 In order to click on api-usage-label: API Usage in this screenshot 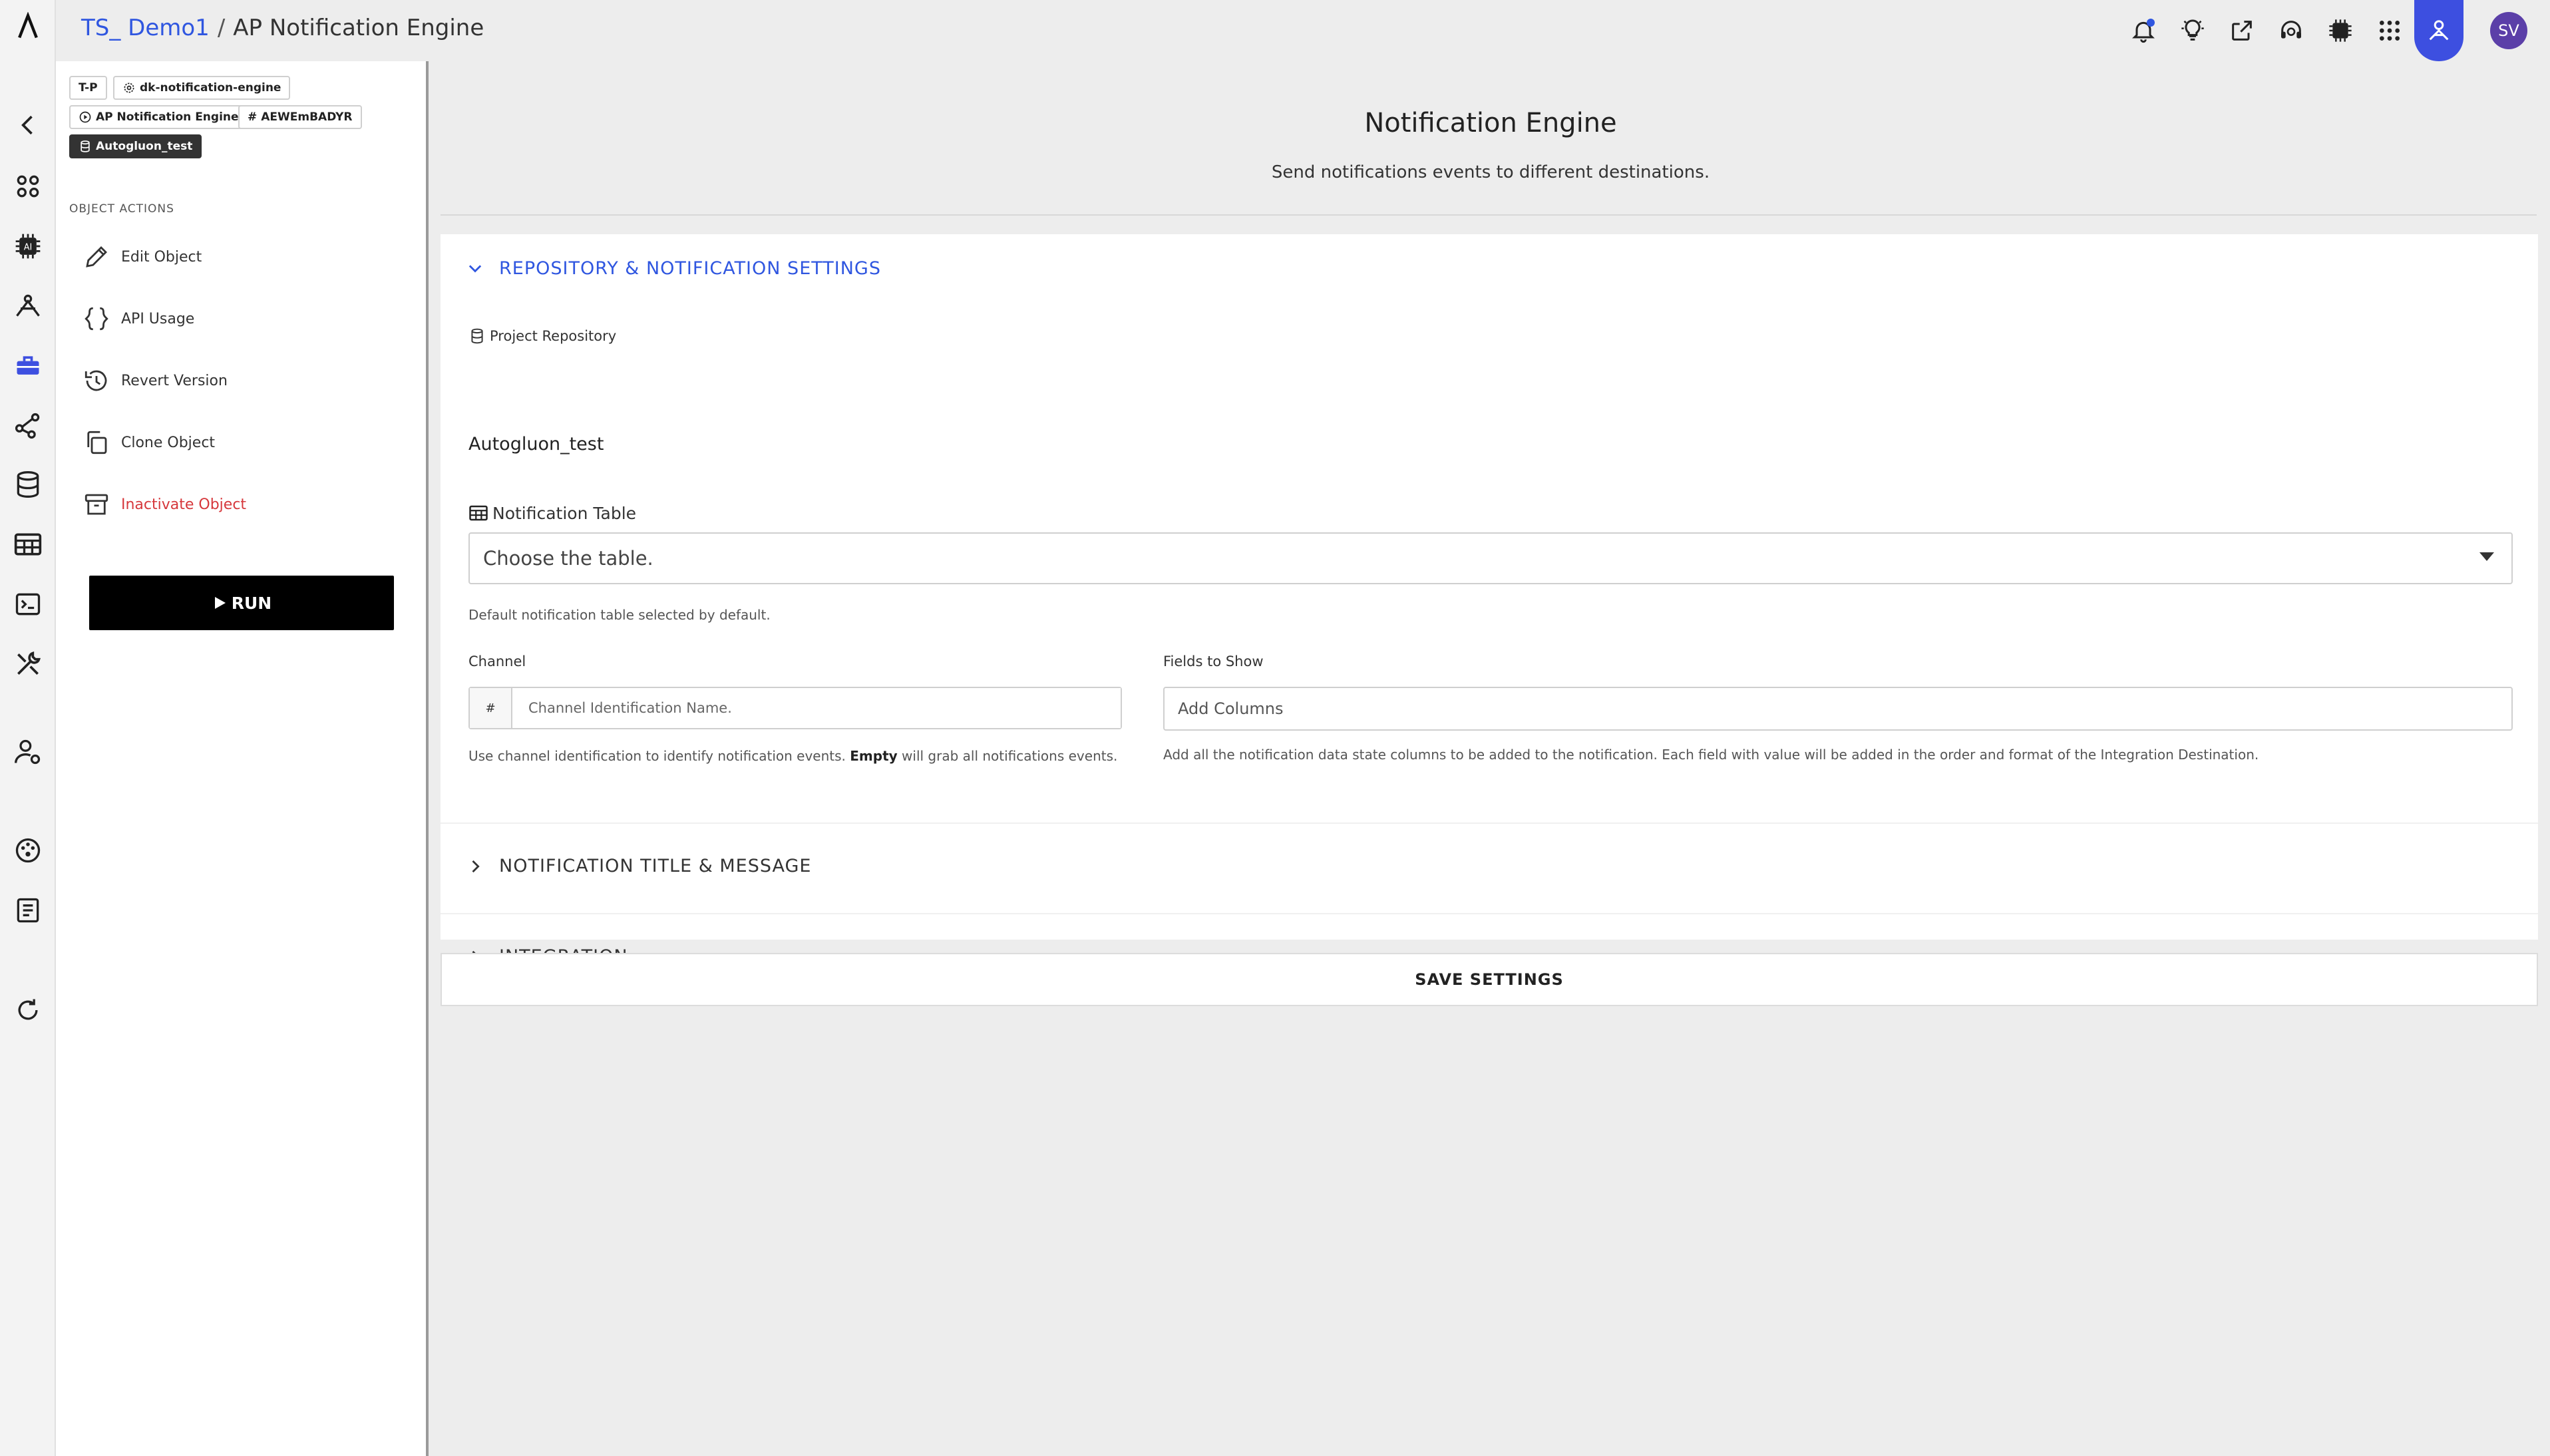, I will do `click(158, 318)`.